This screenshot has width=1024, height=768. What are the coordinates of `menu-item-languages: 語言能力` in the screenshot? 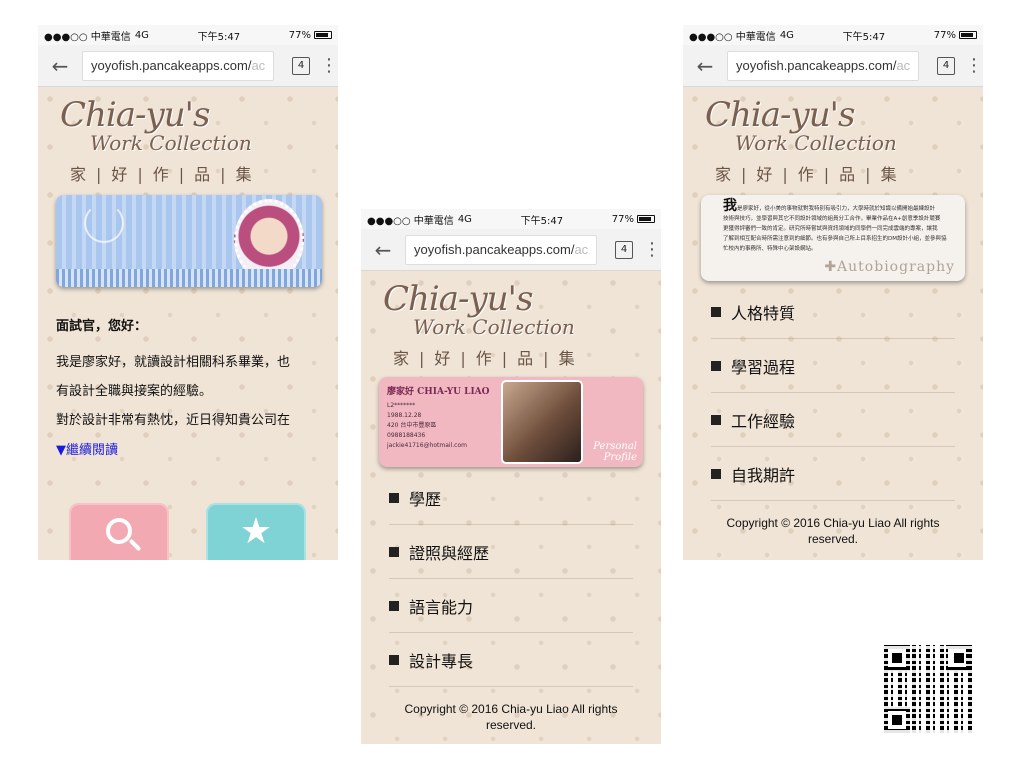 It's located at (511, 606).